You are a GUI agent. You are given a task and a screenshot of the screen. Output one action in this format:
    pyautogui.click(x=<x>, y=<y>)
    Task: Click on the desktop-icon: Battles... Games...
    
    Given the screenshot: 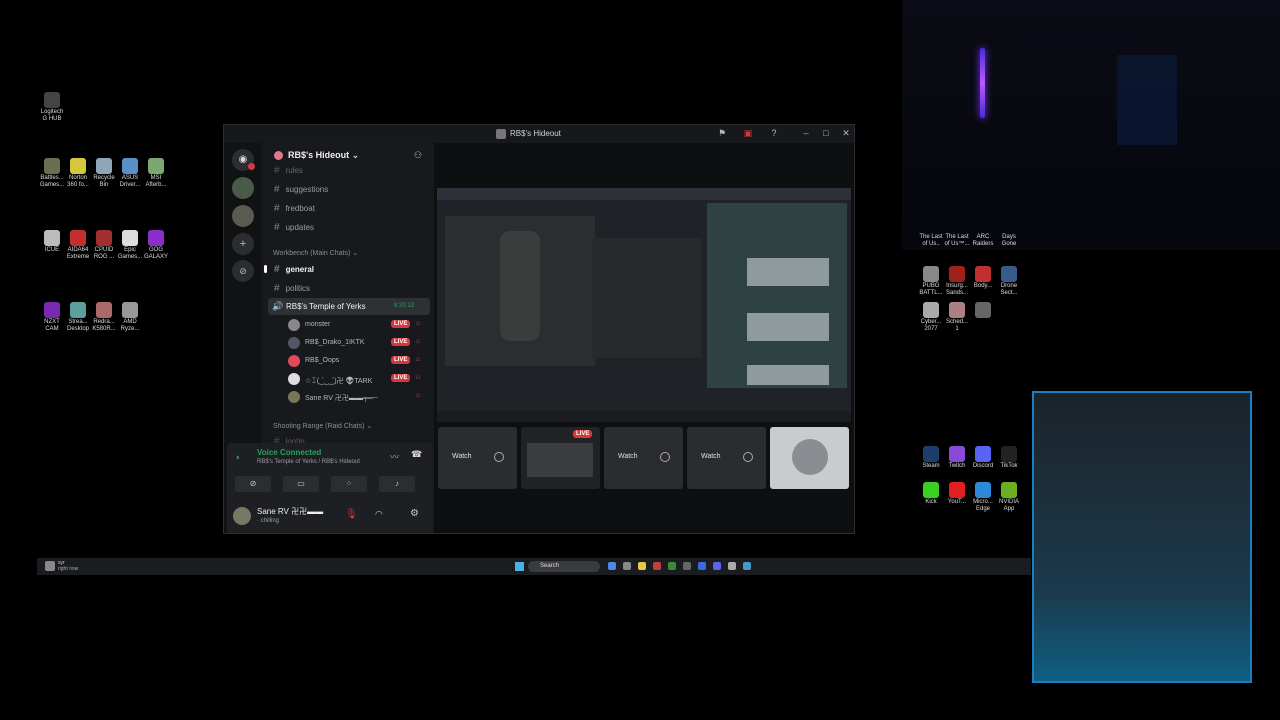 What is the action you would take?
    pyautogui.click(x=52, y=173)
    